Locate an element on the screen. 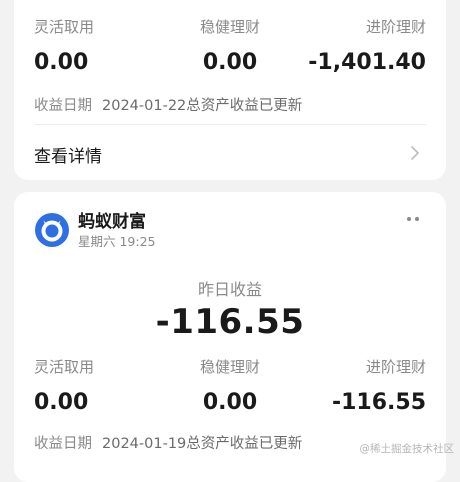  divider is located at coordinates (230, 124).